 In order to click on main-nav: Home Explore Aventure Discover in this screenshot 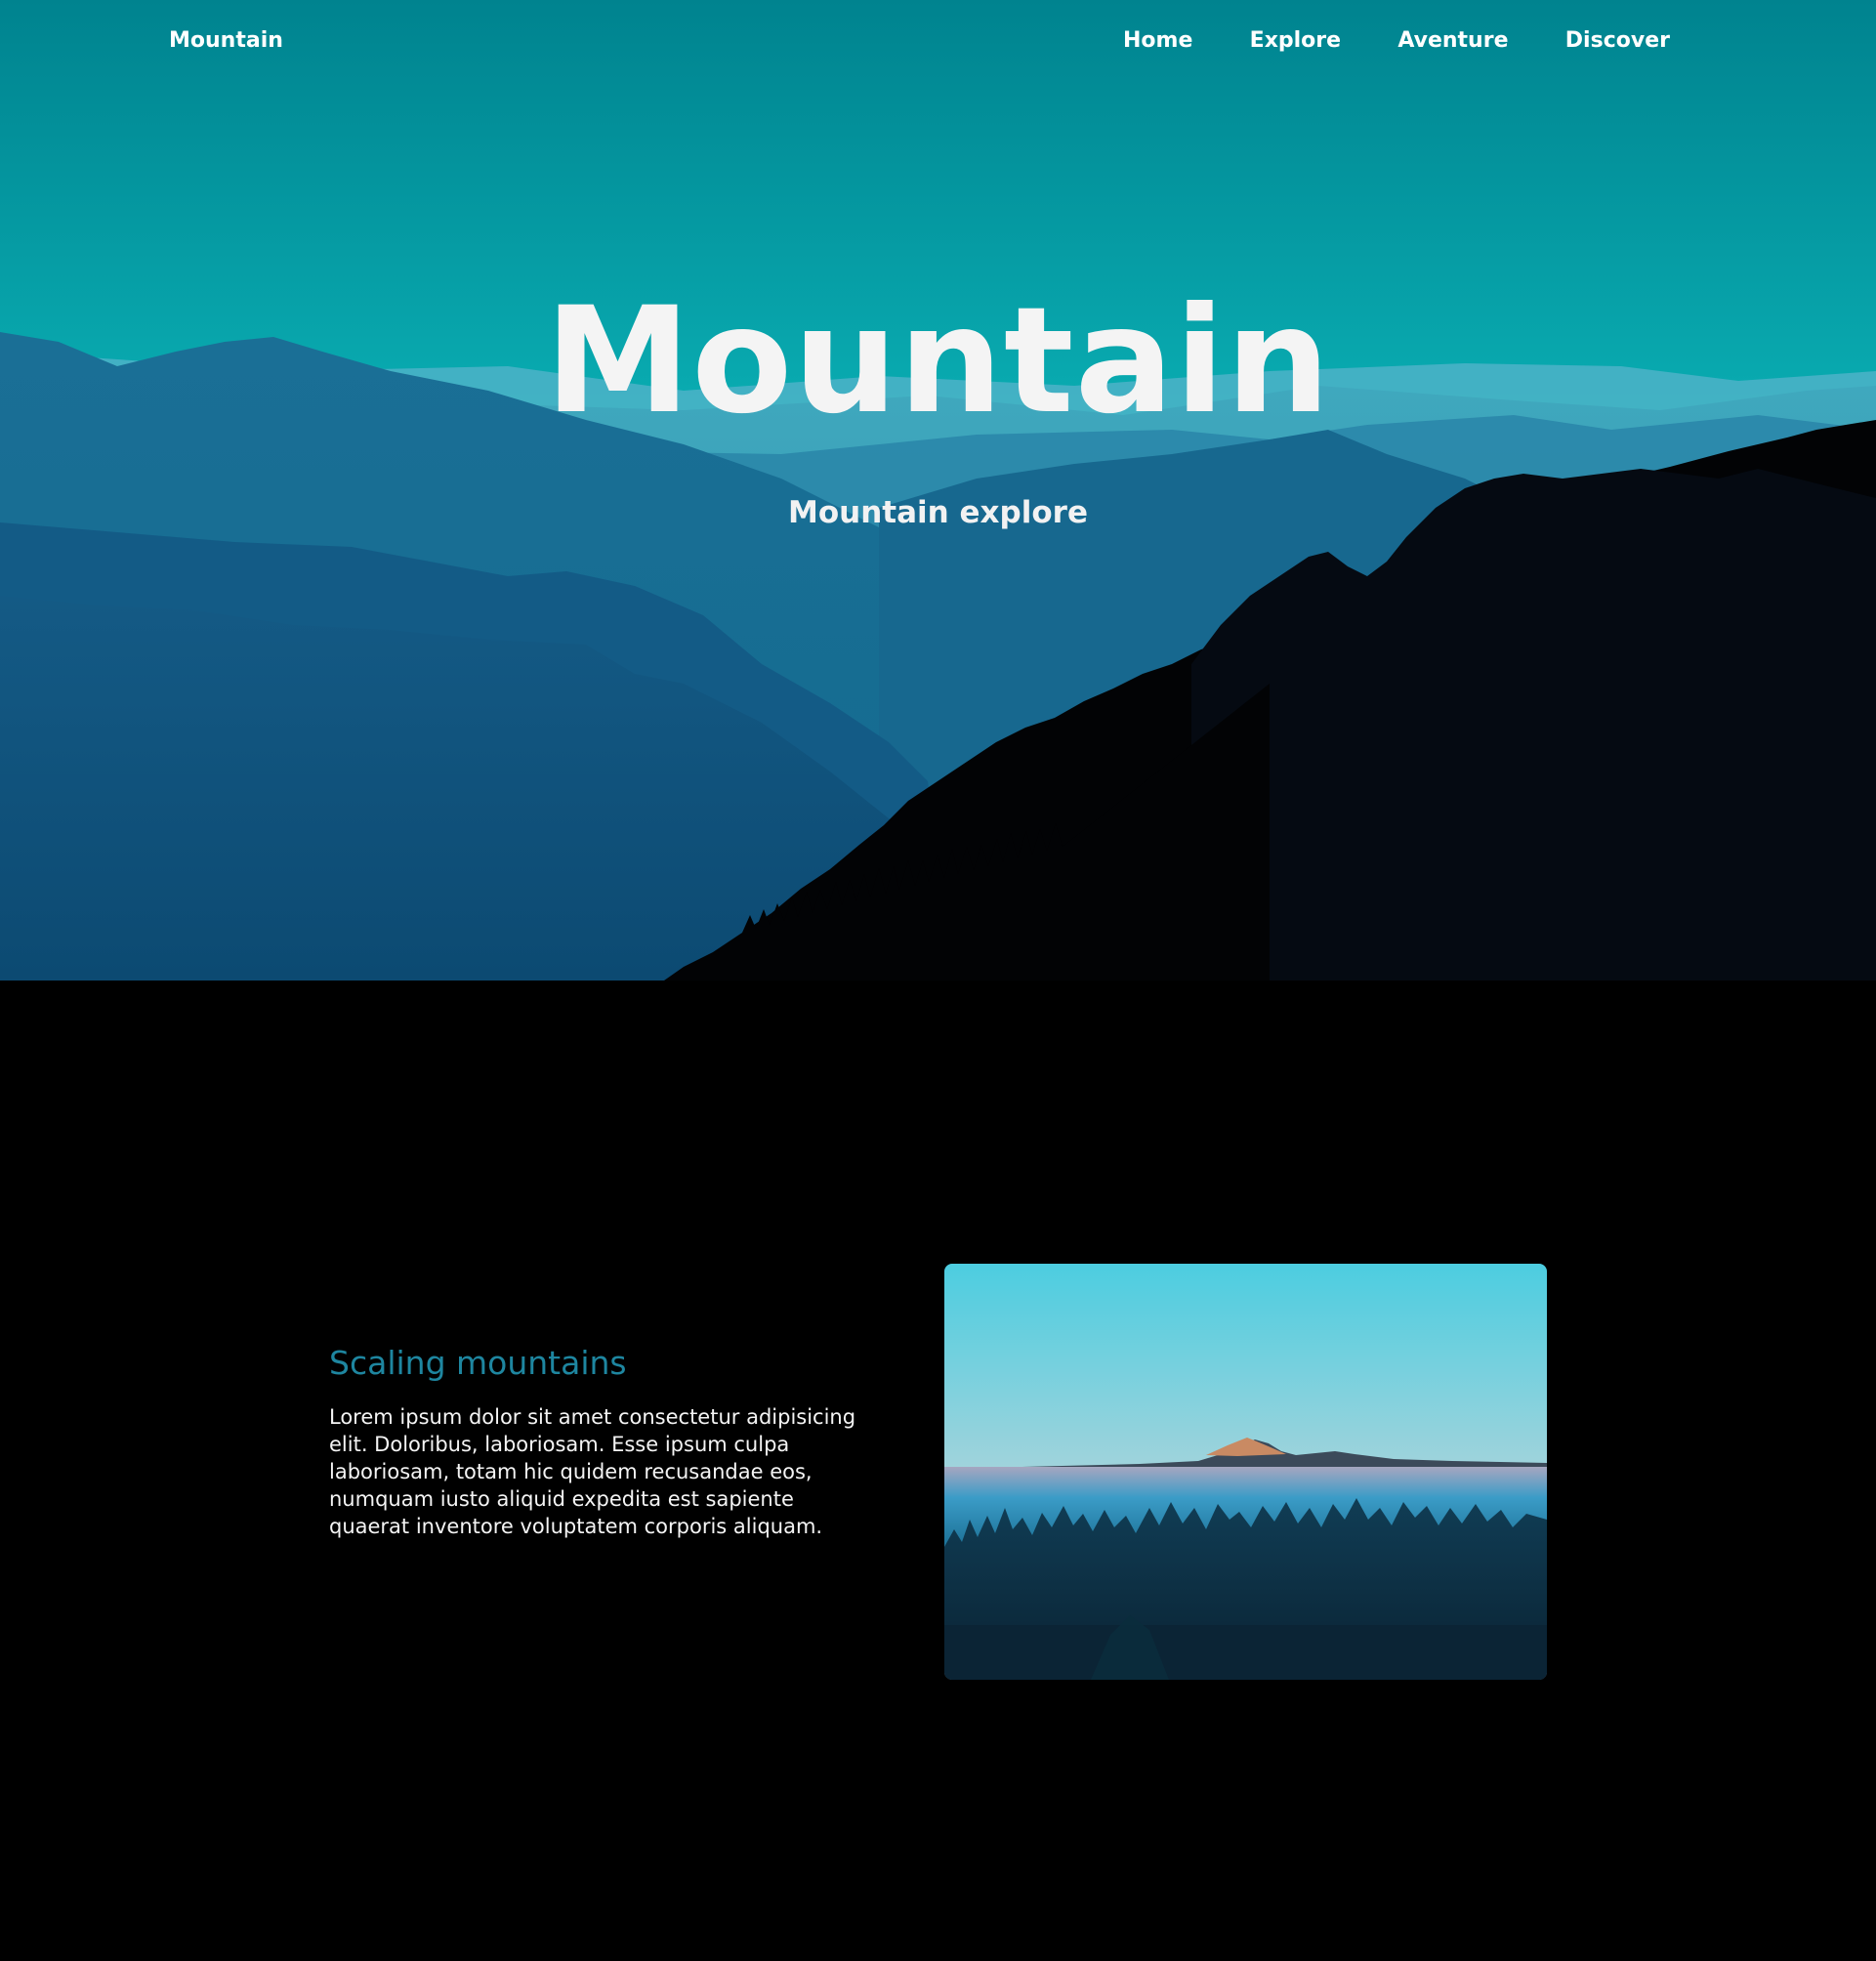, I will do `click(1396, 41)`.